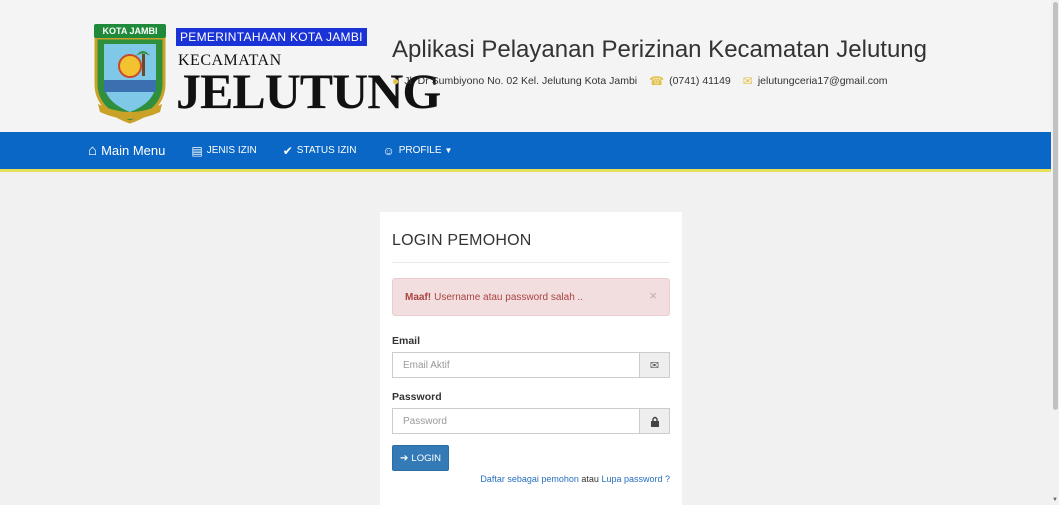 The width and height of the screenshot is (1059, 505). I want to click on login-button: ➔ LOGIN, so click(420, 458).